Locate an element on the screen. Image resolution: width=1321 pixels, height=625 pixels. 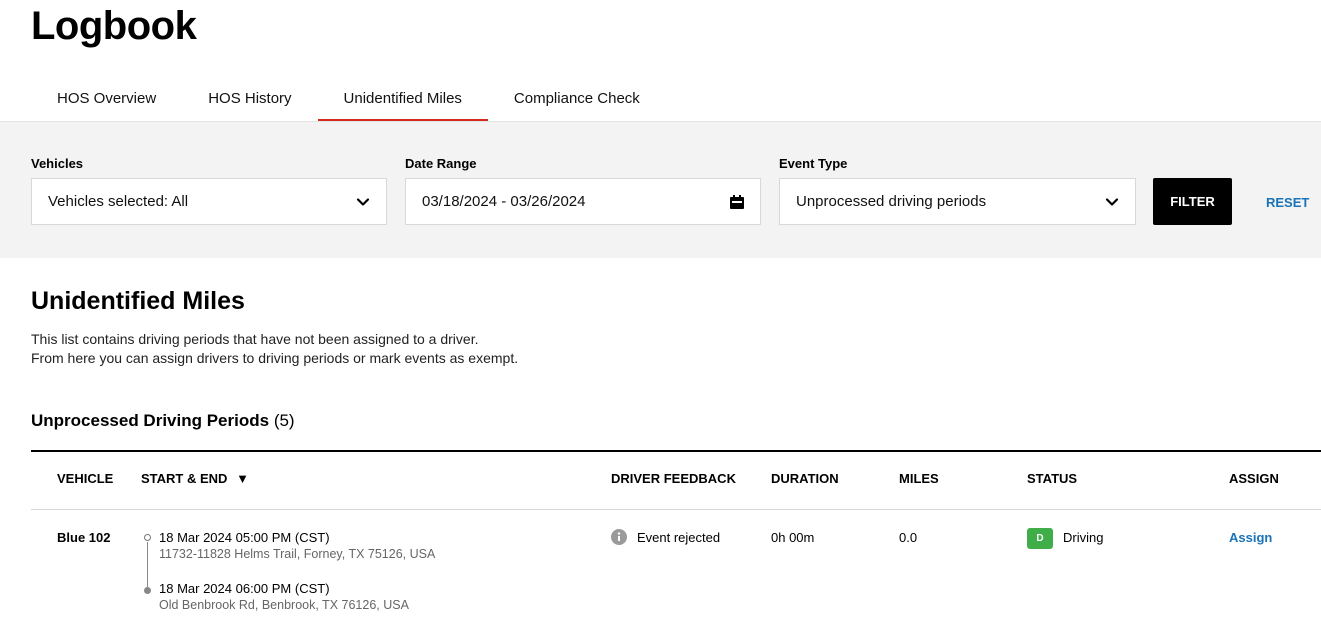
assign-link: Assign is located at coordinates (1250, 537).